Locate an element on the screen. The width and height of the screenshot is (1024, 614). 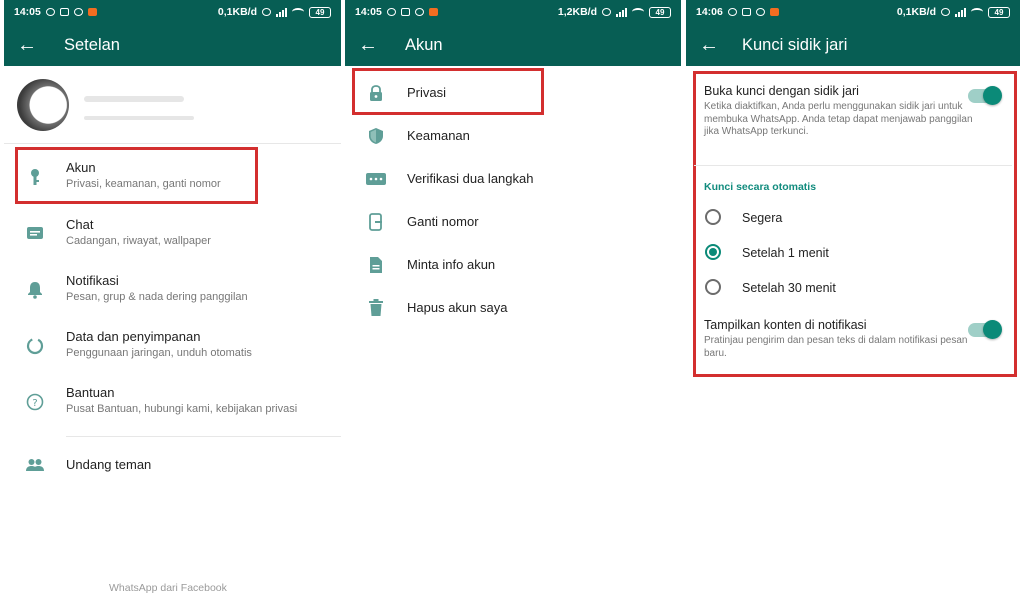
item-title: Data dan penyimpanan is located at coordinates (133, 336).